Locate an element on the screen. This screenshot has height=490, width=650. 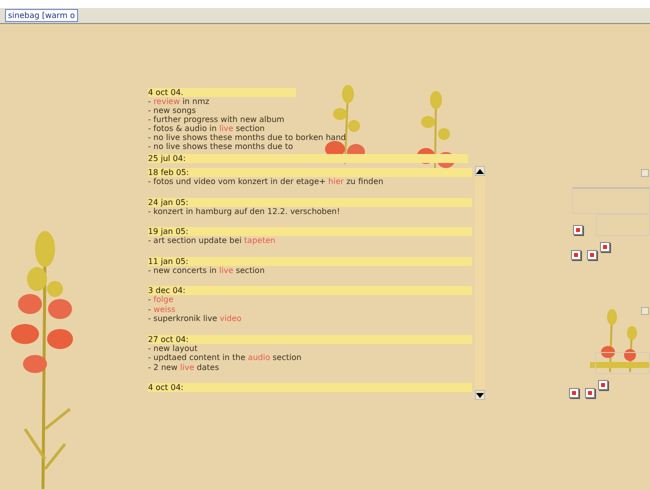
page-tab: sinebag [warm o is located at coordinates (41, 15).